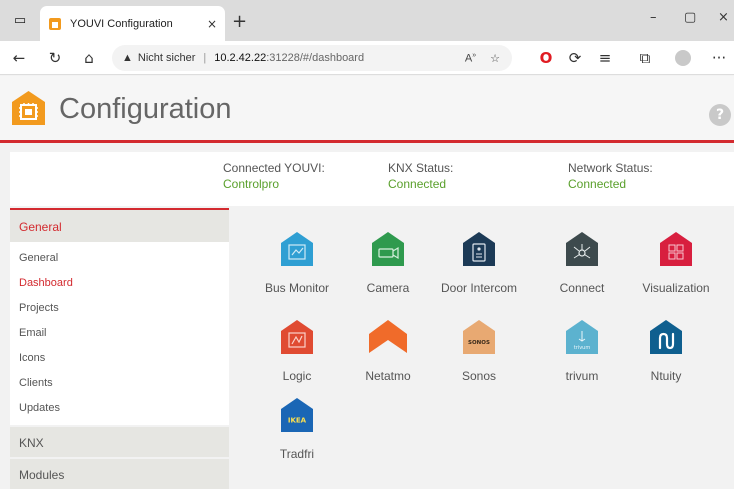  Describe the element at coordinates (470, 58) in the screenshot. I see `read-aloud-icon: A»` at that location.